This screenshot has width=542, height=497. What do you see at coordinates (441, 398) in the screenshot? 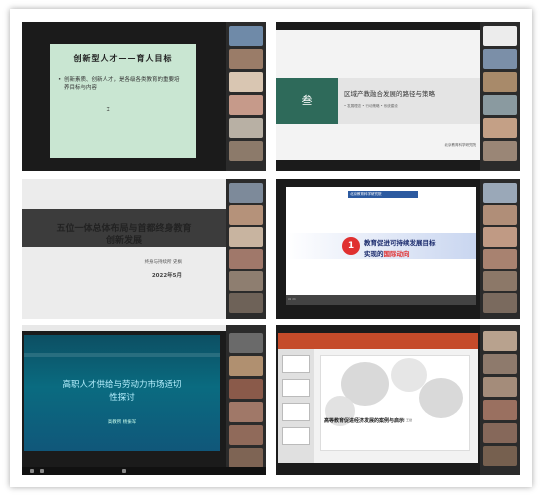
I see `decorative-blob` at bounding box center [441, 398].